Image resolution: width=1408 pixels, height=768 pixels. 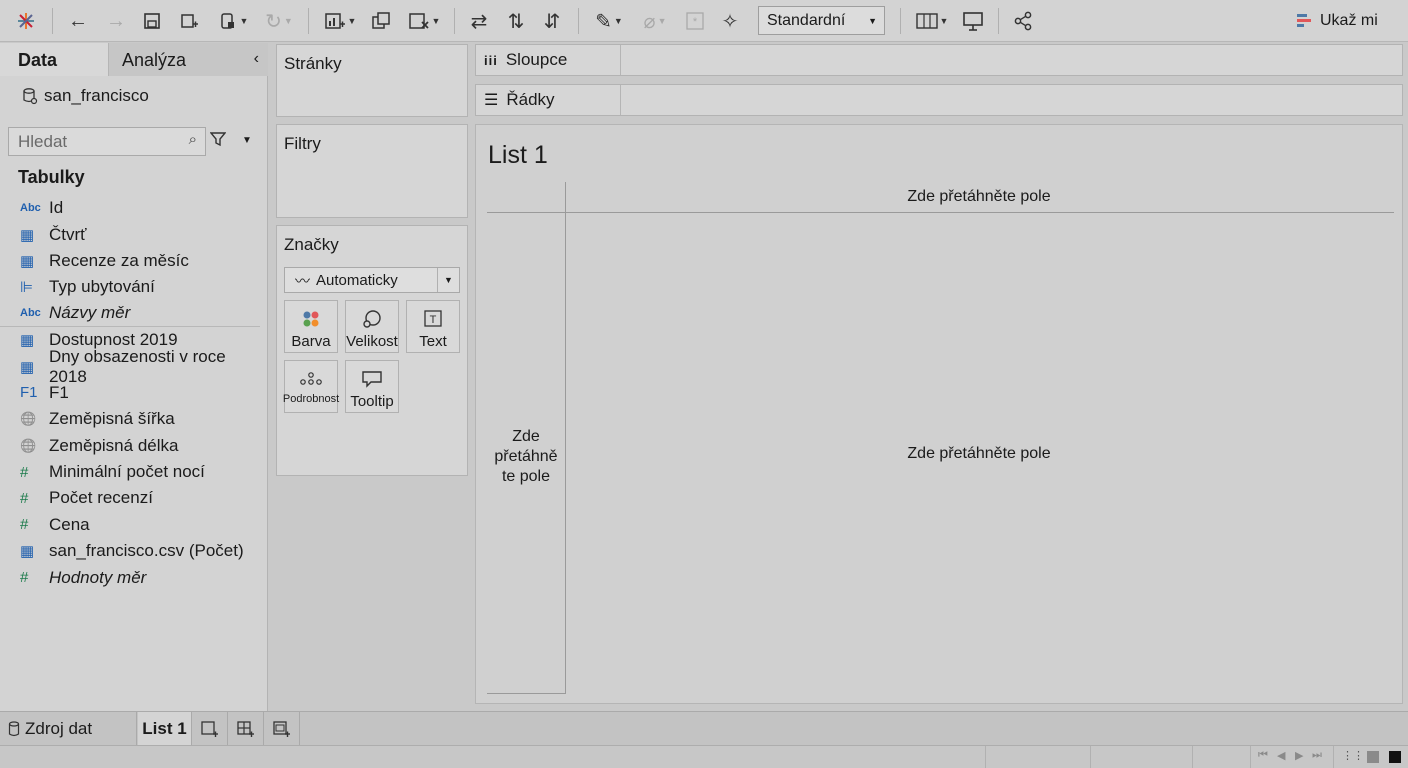 What do you see at coordinates (1373, 757) in the screenshot?
I see `filmstrip-view-icon` at bounding box center [1373, 757].